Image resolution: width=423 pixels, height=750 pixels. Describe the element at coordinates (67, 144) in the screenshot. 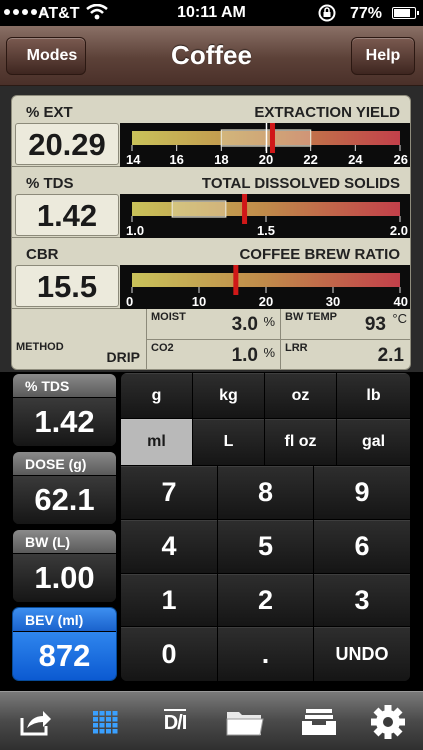

I see `extraction-yield-value: 20.29` at that location.